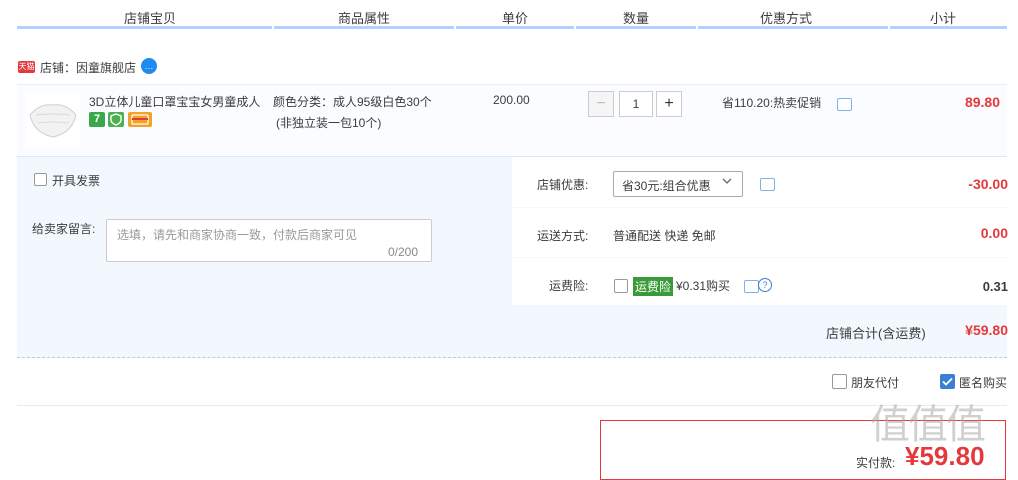 The image size is (1018, 480). What do you see at coordinates (569, 286) in the screenshot?
I see `insurance-label: 运费险:` at bounding box center [569, 286].